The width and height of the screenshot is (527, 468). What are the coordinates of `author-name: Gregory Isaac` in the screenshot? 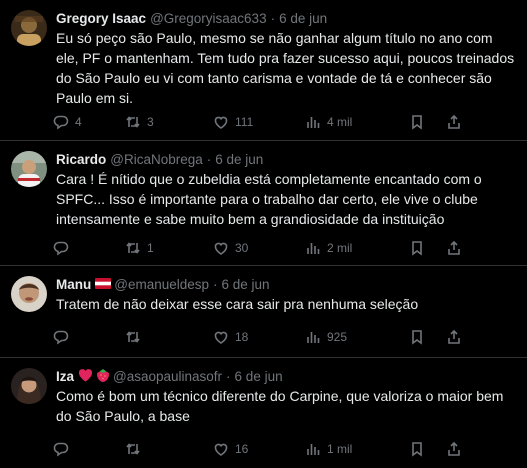 It's located at (101, 18).